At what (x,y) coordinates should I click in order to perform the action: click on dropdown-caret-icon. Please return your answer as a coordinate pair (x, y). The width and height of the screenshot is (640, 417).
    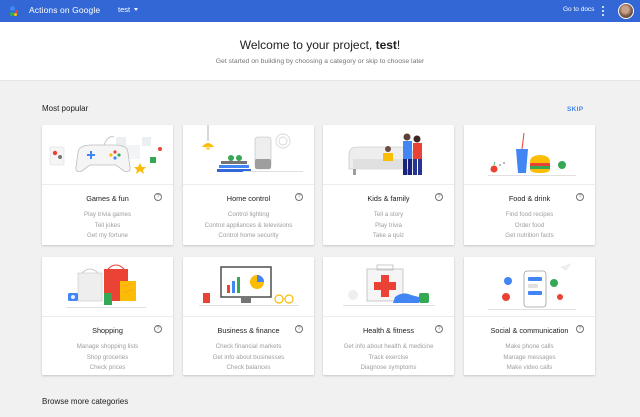
    Looking at the image, I should click on (136, 9).